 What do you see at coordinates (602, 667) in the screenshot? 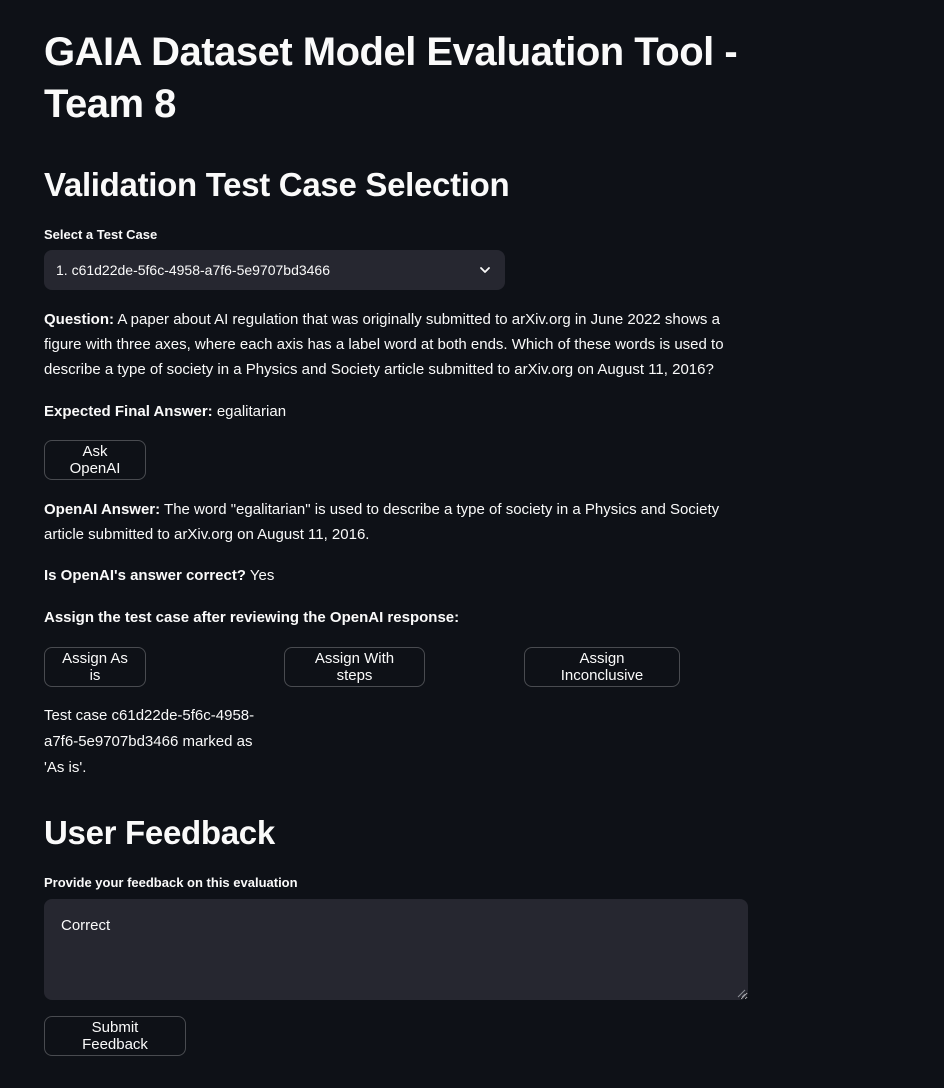
I see `assign-inconclusive-button: Assign Inconclusive` at bounding box center [602, 667].